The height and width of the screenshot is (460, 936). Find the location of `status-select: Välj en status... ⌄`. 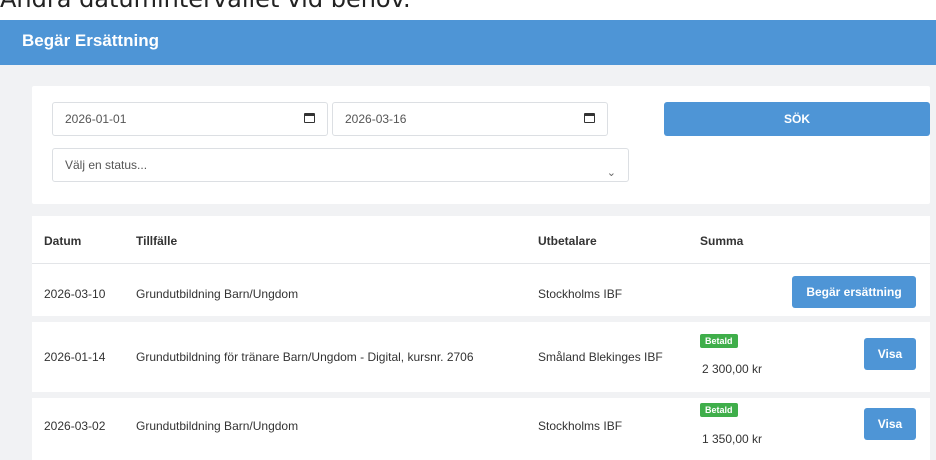

status-select: Välj en status... ⌄ is located at coordinates (340, 165).